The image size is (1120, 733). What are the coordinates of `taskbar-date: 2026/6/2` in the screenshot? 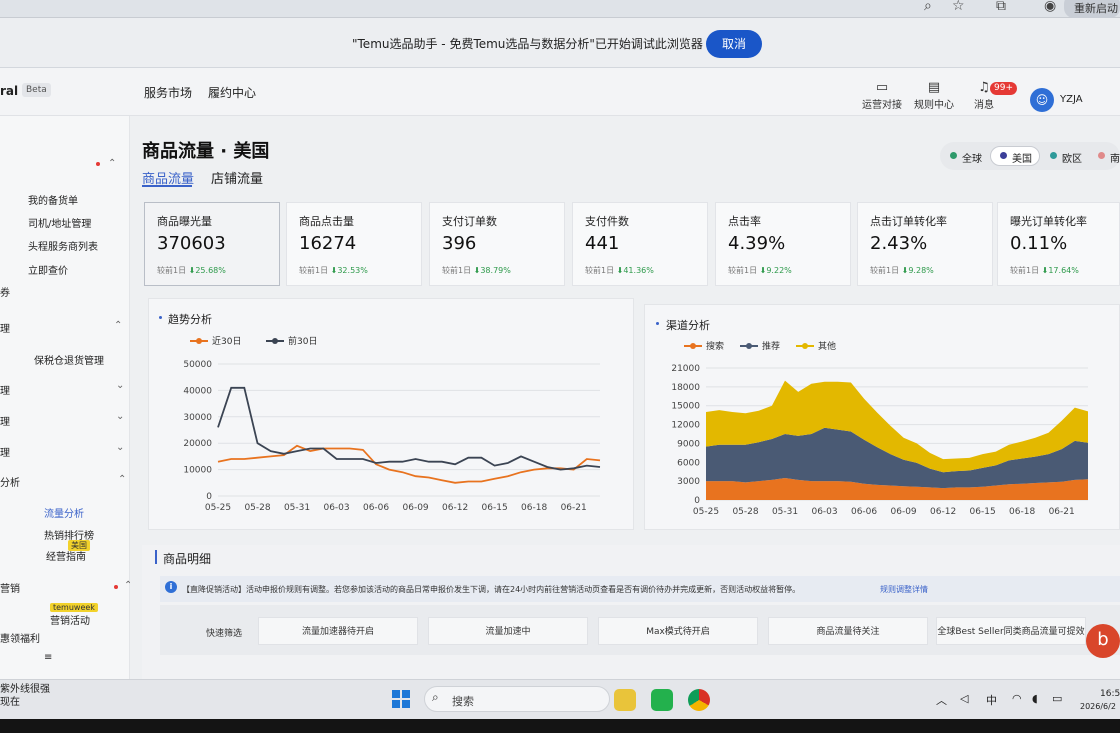 It's located at (1098, 706).